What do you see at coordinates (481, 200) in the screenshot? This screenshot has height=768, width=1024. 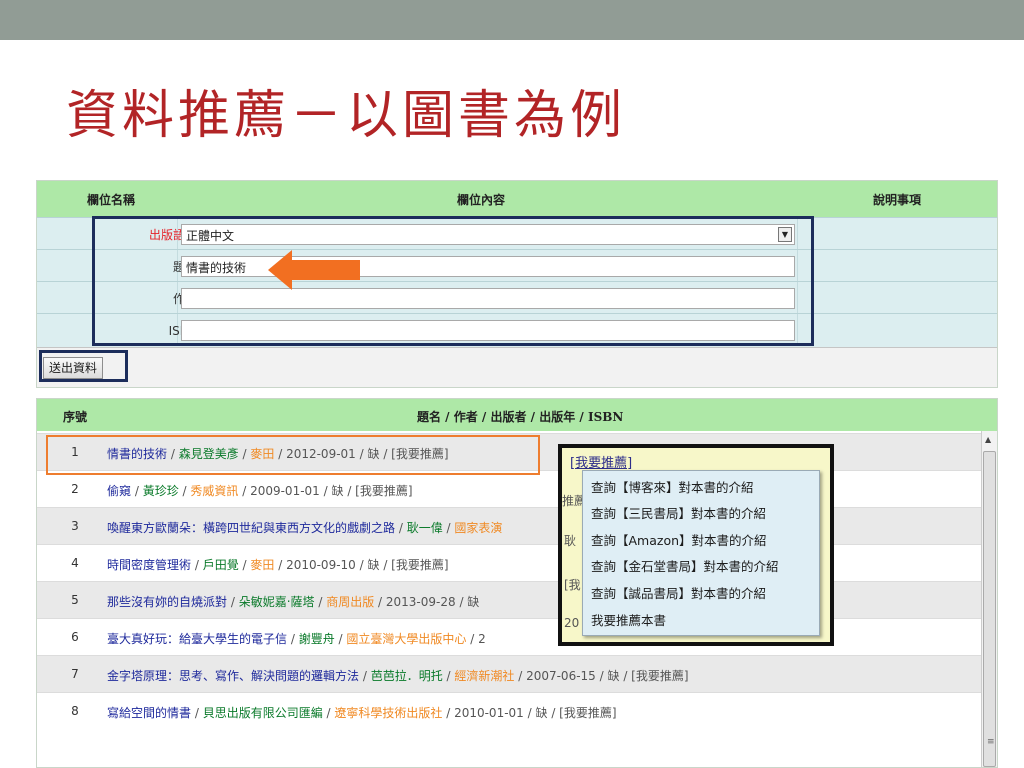 I see `header-field-content: 欄位內容` at bounding box center [481, 200].